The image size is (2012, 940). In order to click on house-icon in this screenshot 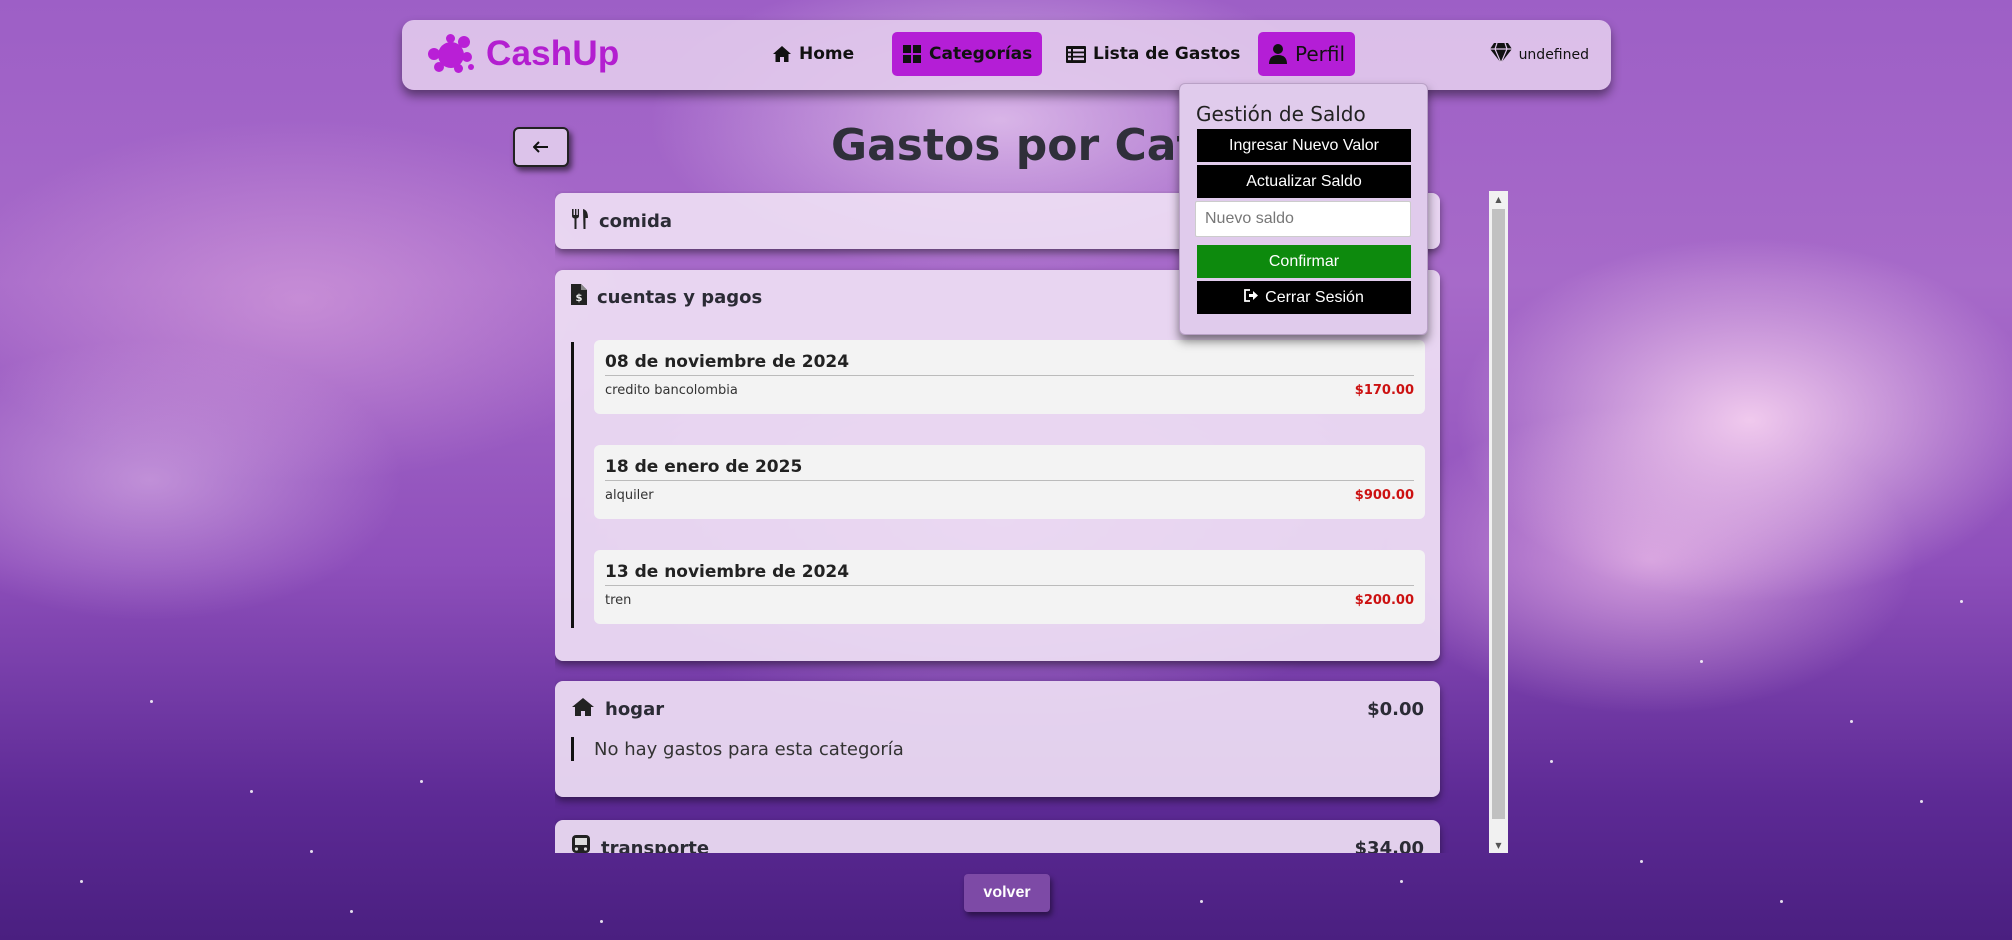, I will do `click(583, 709)`.